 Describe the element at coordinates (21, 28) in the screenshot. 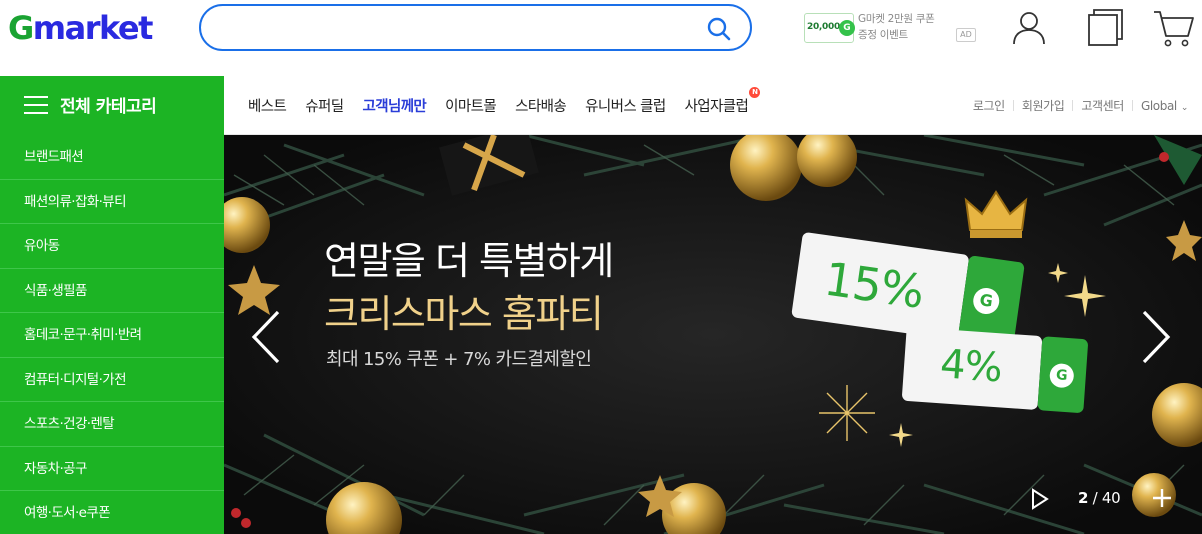

I see `logo-g: G` at that location.